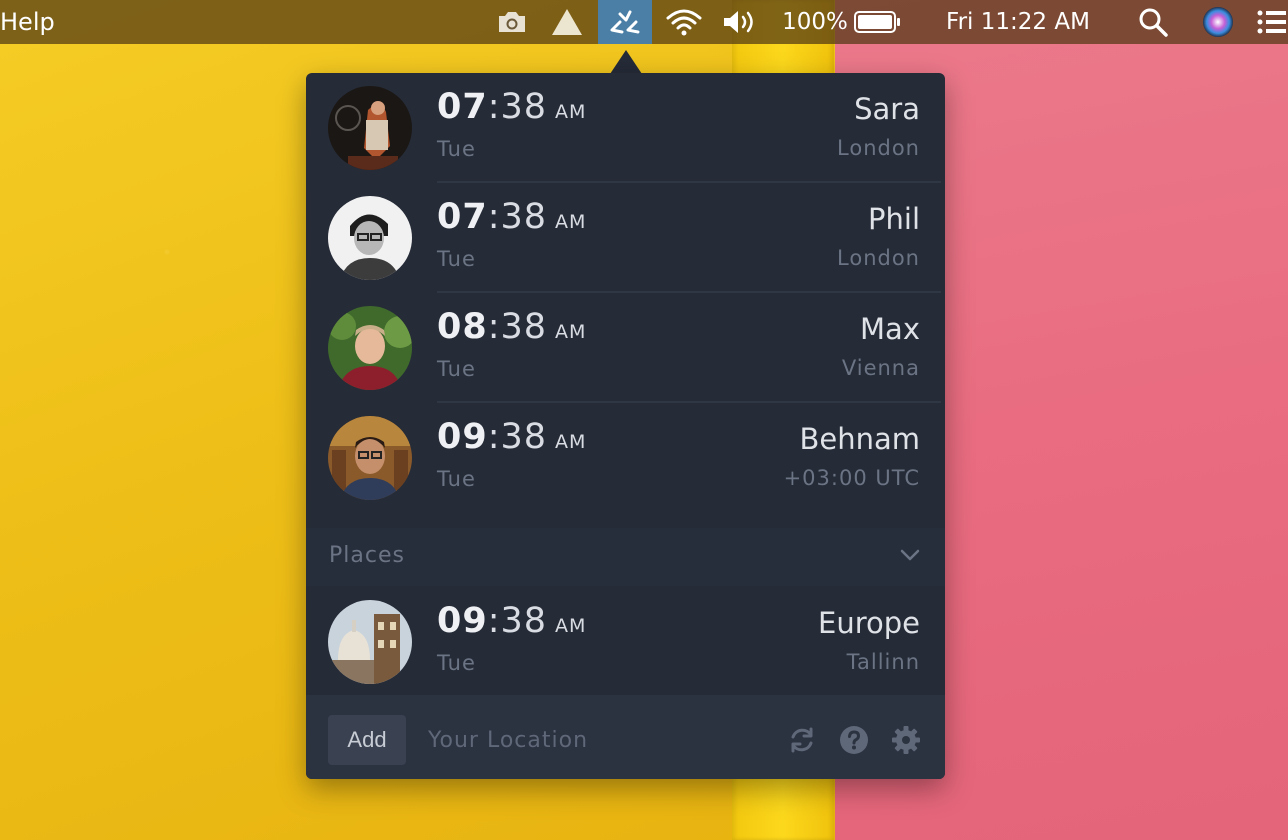 Image resolution: width=1288 pixels, height=840 pixels. Describe the element at coordinates (512, 22) in the screenshot. I see `camera-icon` at that location.